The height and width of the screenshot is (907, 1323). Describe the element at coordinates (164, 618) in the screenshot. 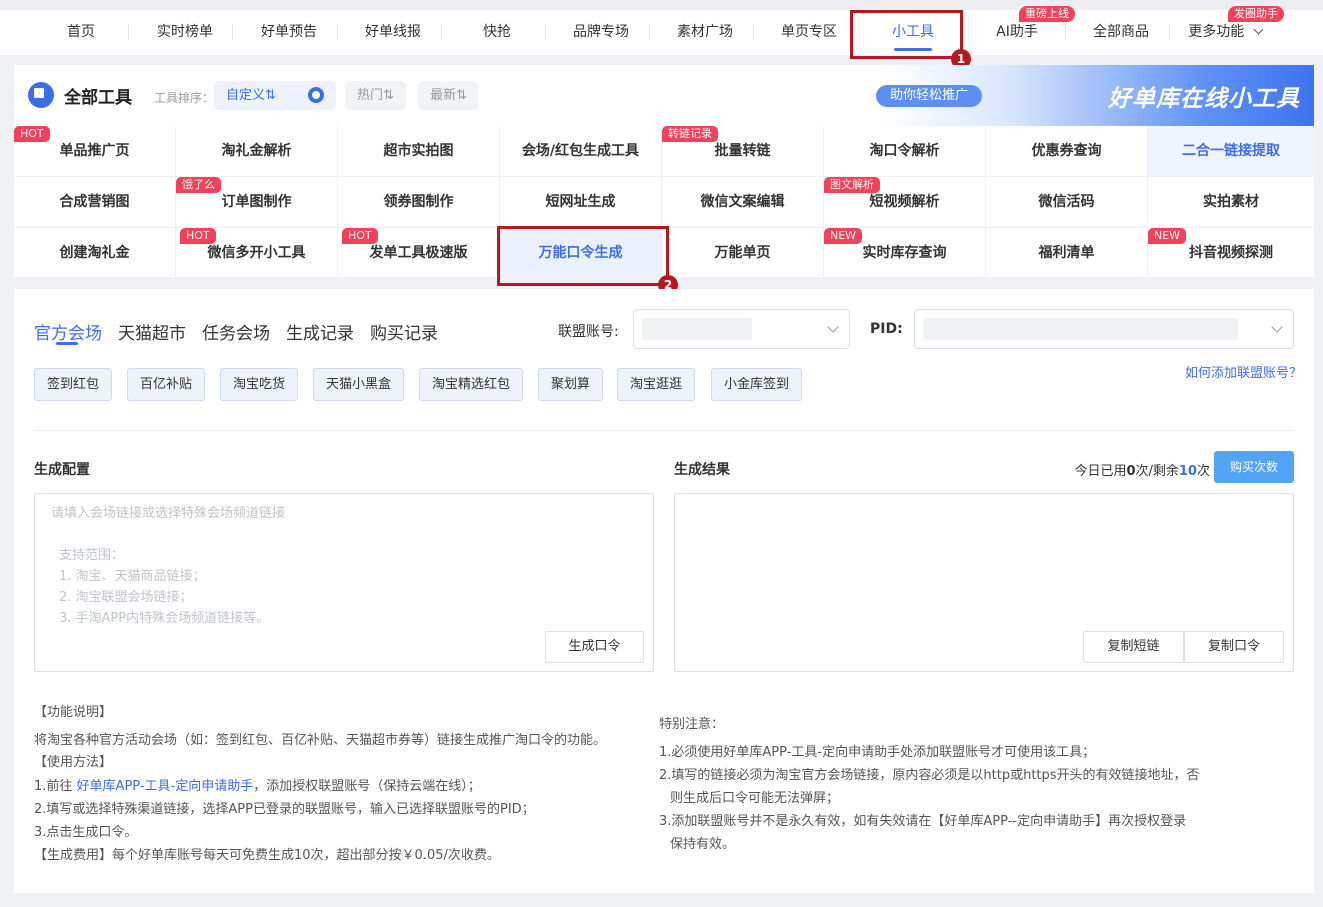

I see `scope-item: 3. 手淘APP内特殊会场频道链接等。` at that location.